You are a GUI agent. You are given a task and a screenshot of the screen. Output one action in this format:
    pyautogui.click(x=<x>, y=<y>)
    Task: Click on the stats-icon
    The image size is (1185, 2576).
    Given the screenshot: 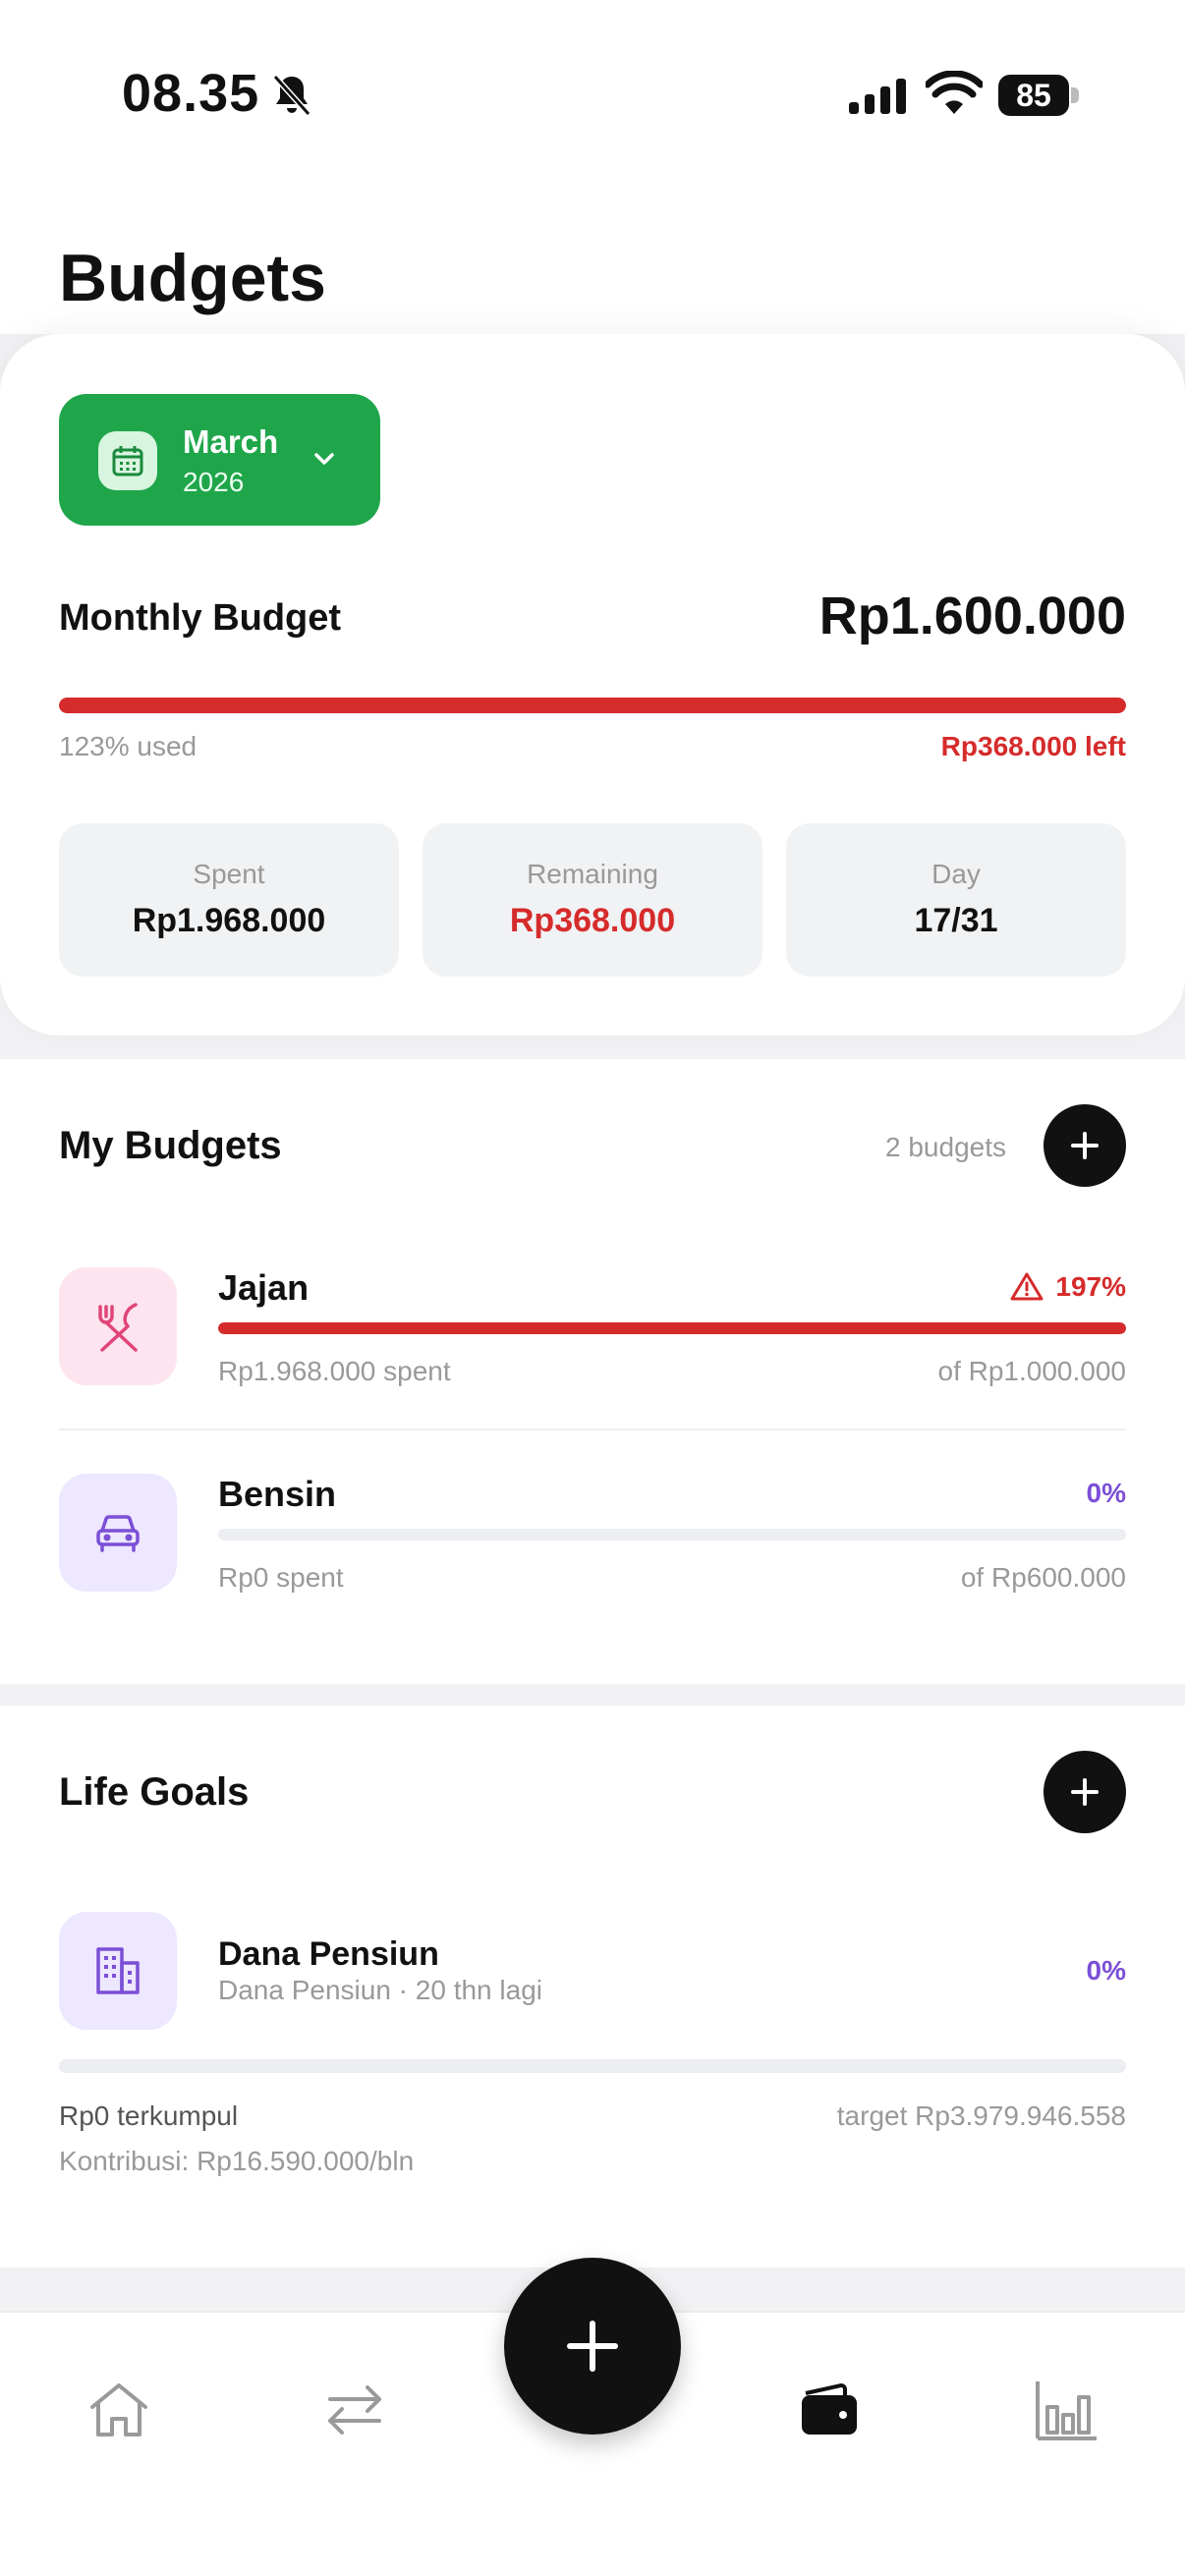 What is the action you would take?
    pyautogui.click(x=1067, y=2410)
    